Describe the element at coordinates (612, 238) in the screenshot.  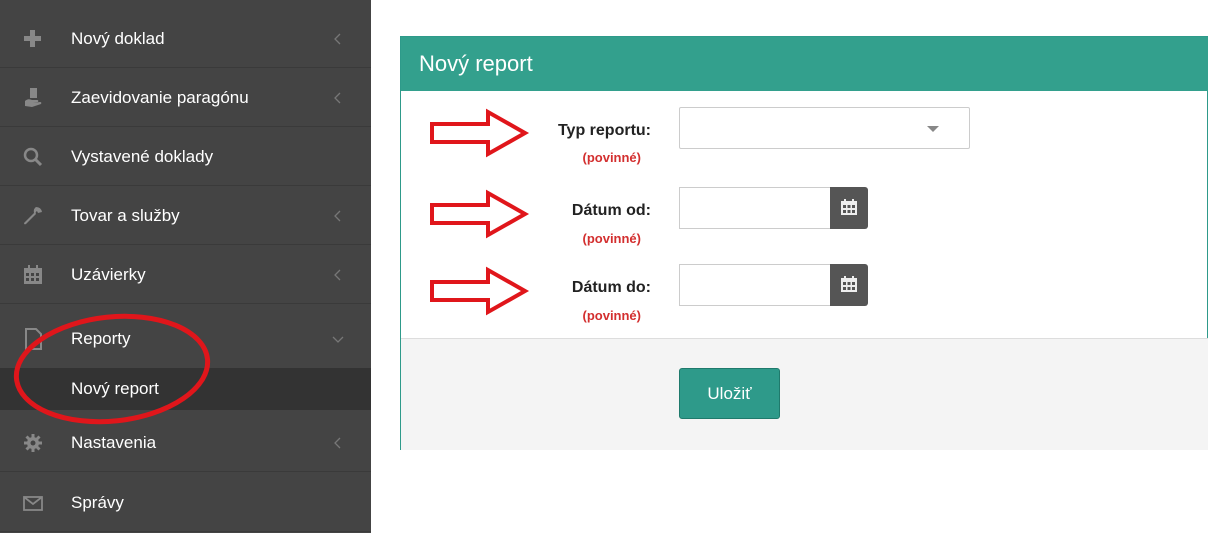
I see `date-from-required: (povinné)` at that location.